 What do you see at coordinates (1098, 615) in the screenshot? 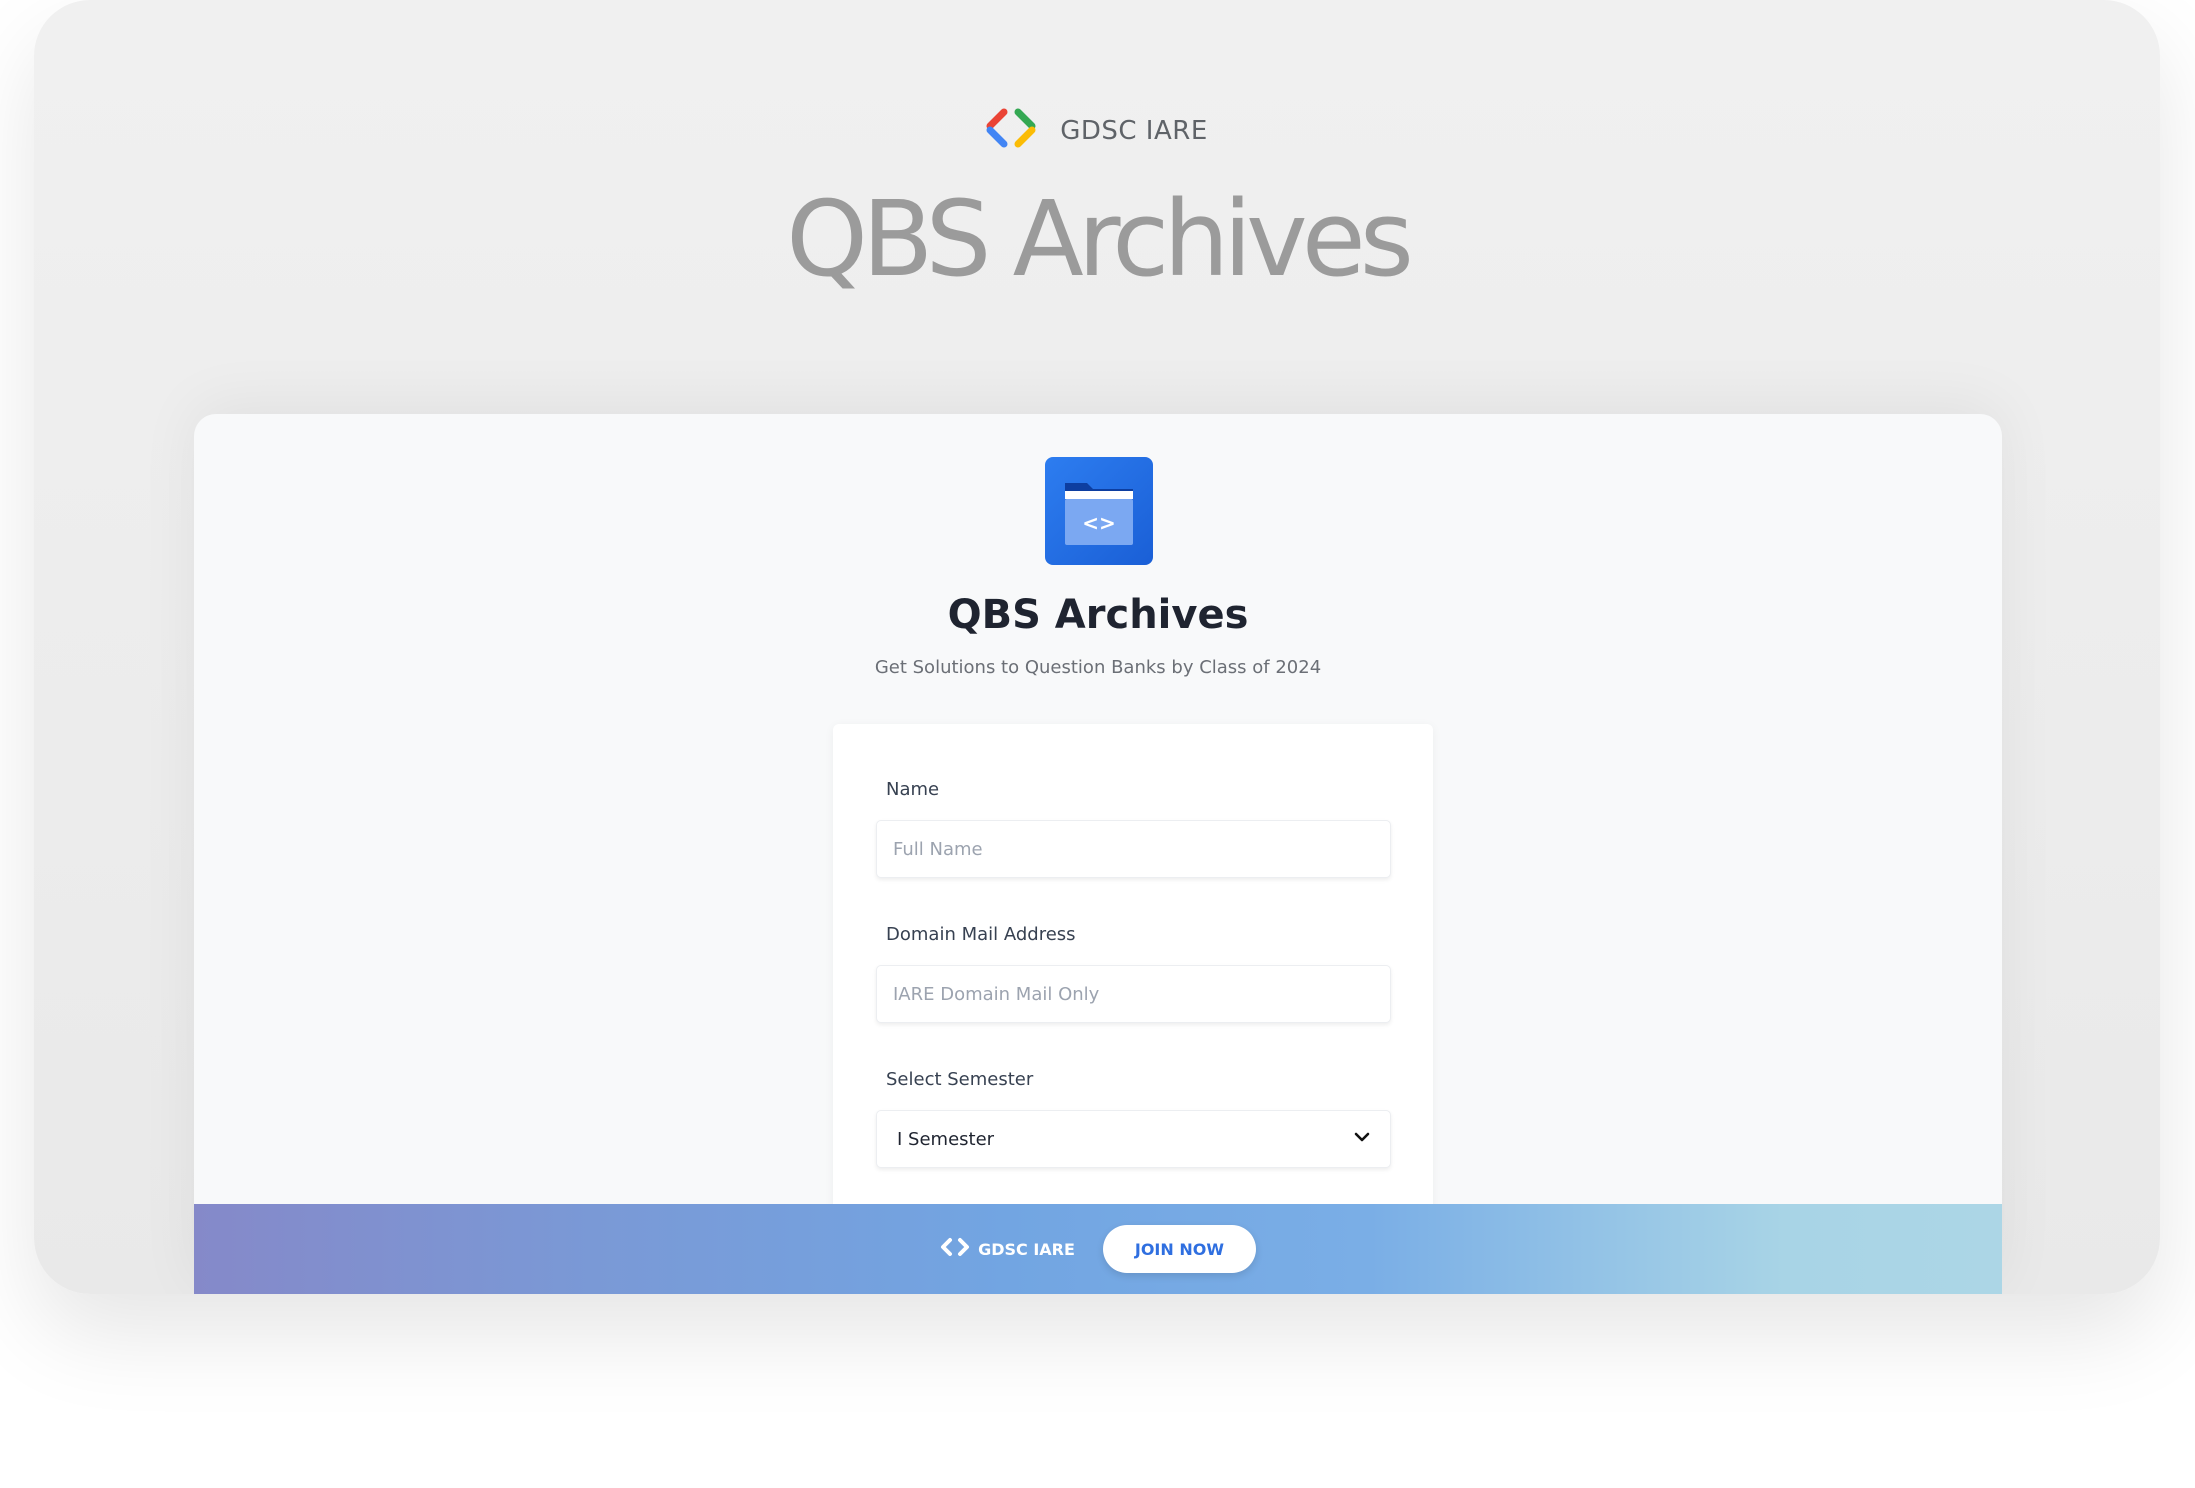
I see `app-title: QBS Archives` at bounding box center [1098, 615].